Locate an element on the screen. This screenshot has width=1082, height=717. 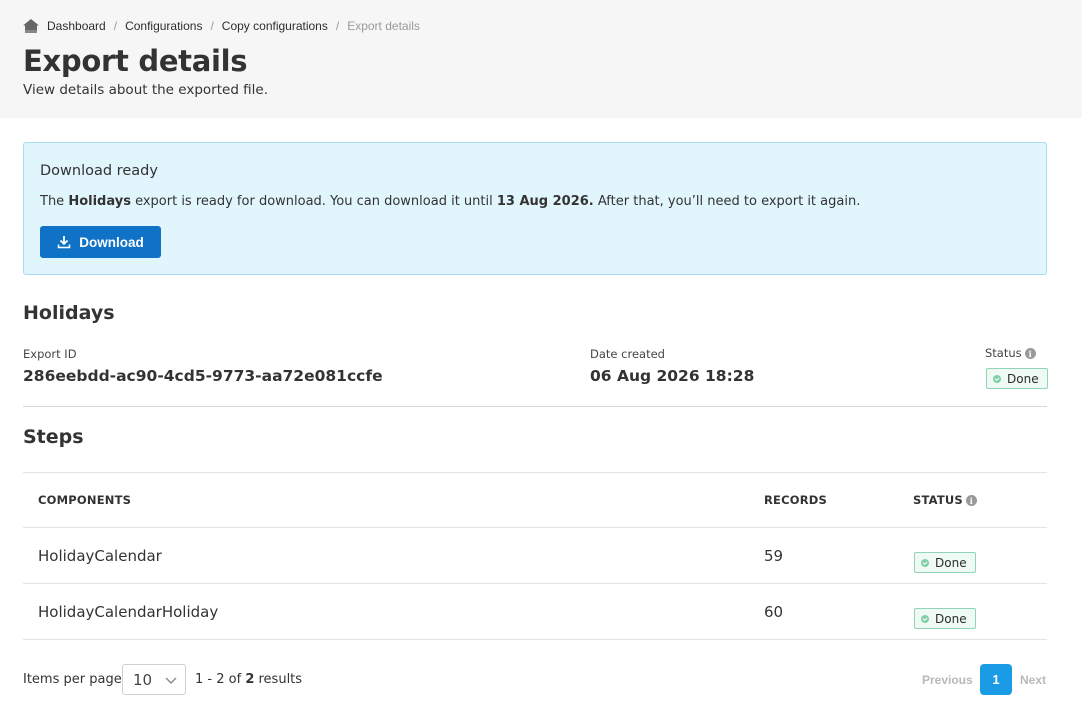
section-divider is located at coordinates (535, 406).